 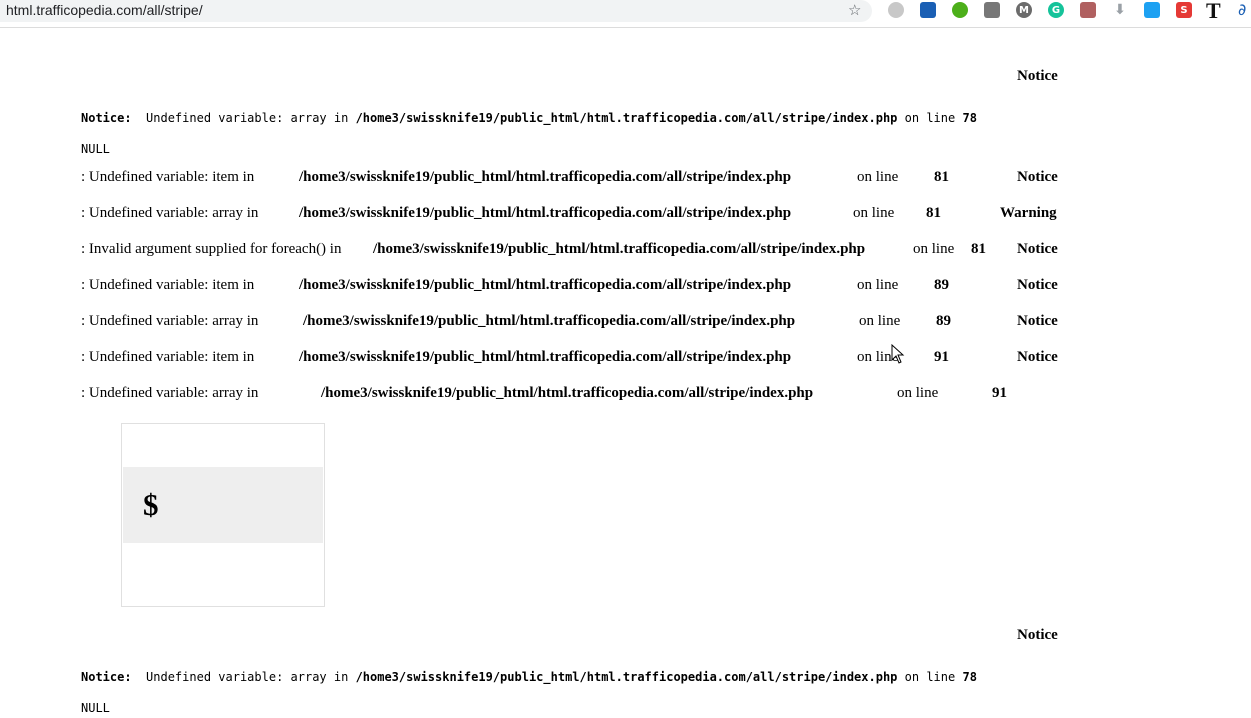 I want to click on mouse-cursor-icon, so click(x=898, y=354).